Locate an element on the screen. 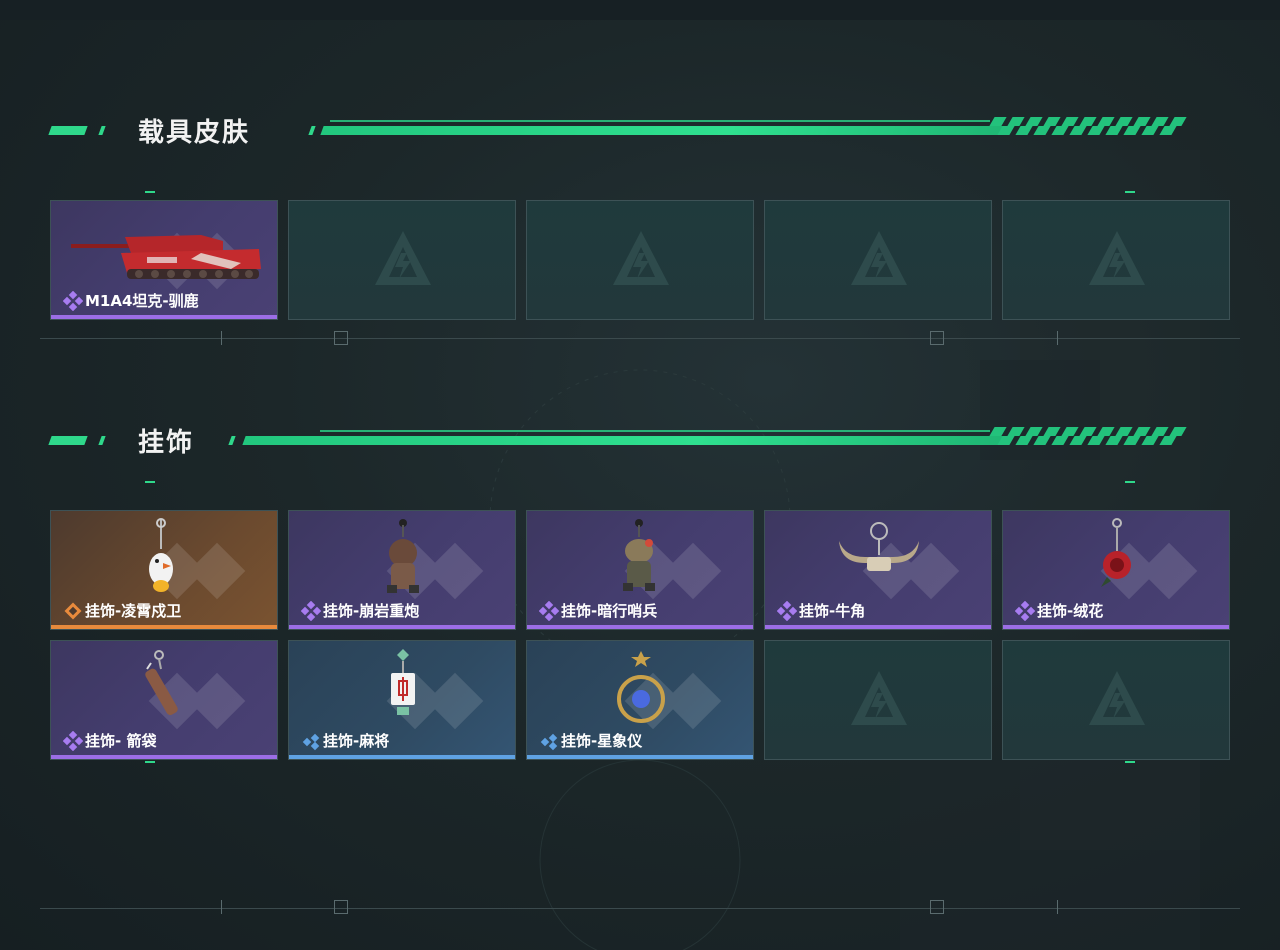 The image size is (1280, 950). item-label: 挂饰-星象仪 is located at coordinates (590, 740).